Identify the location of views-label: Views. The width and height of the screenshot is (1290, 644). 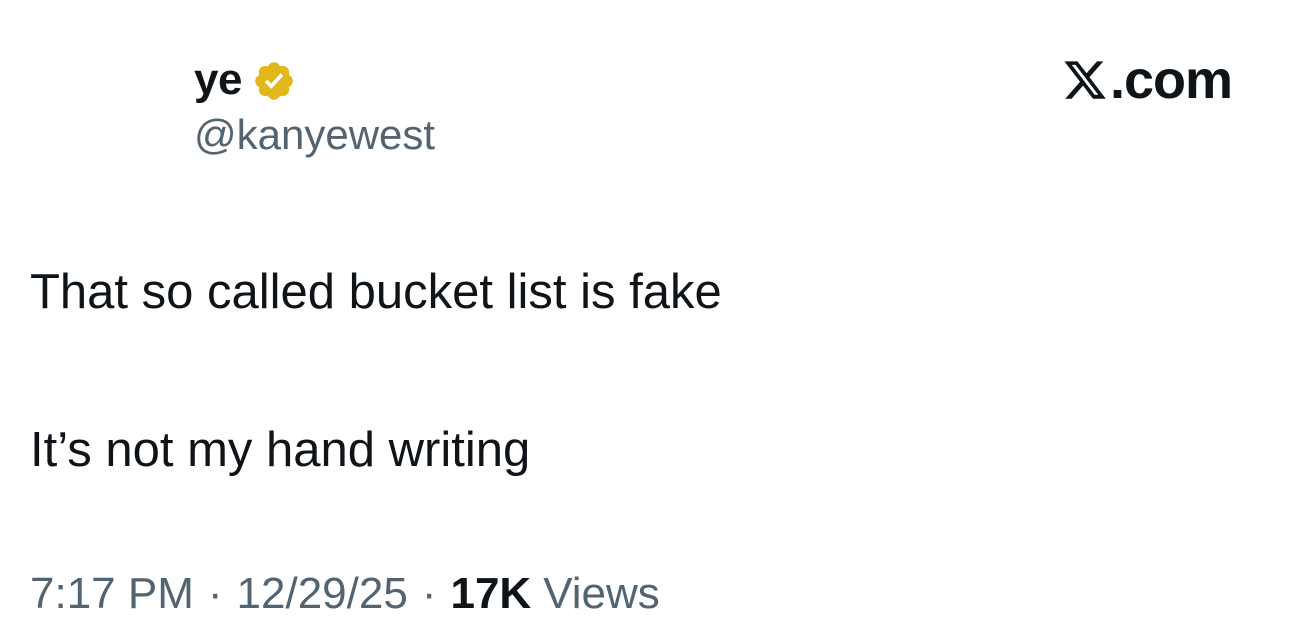
(601, 593).